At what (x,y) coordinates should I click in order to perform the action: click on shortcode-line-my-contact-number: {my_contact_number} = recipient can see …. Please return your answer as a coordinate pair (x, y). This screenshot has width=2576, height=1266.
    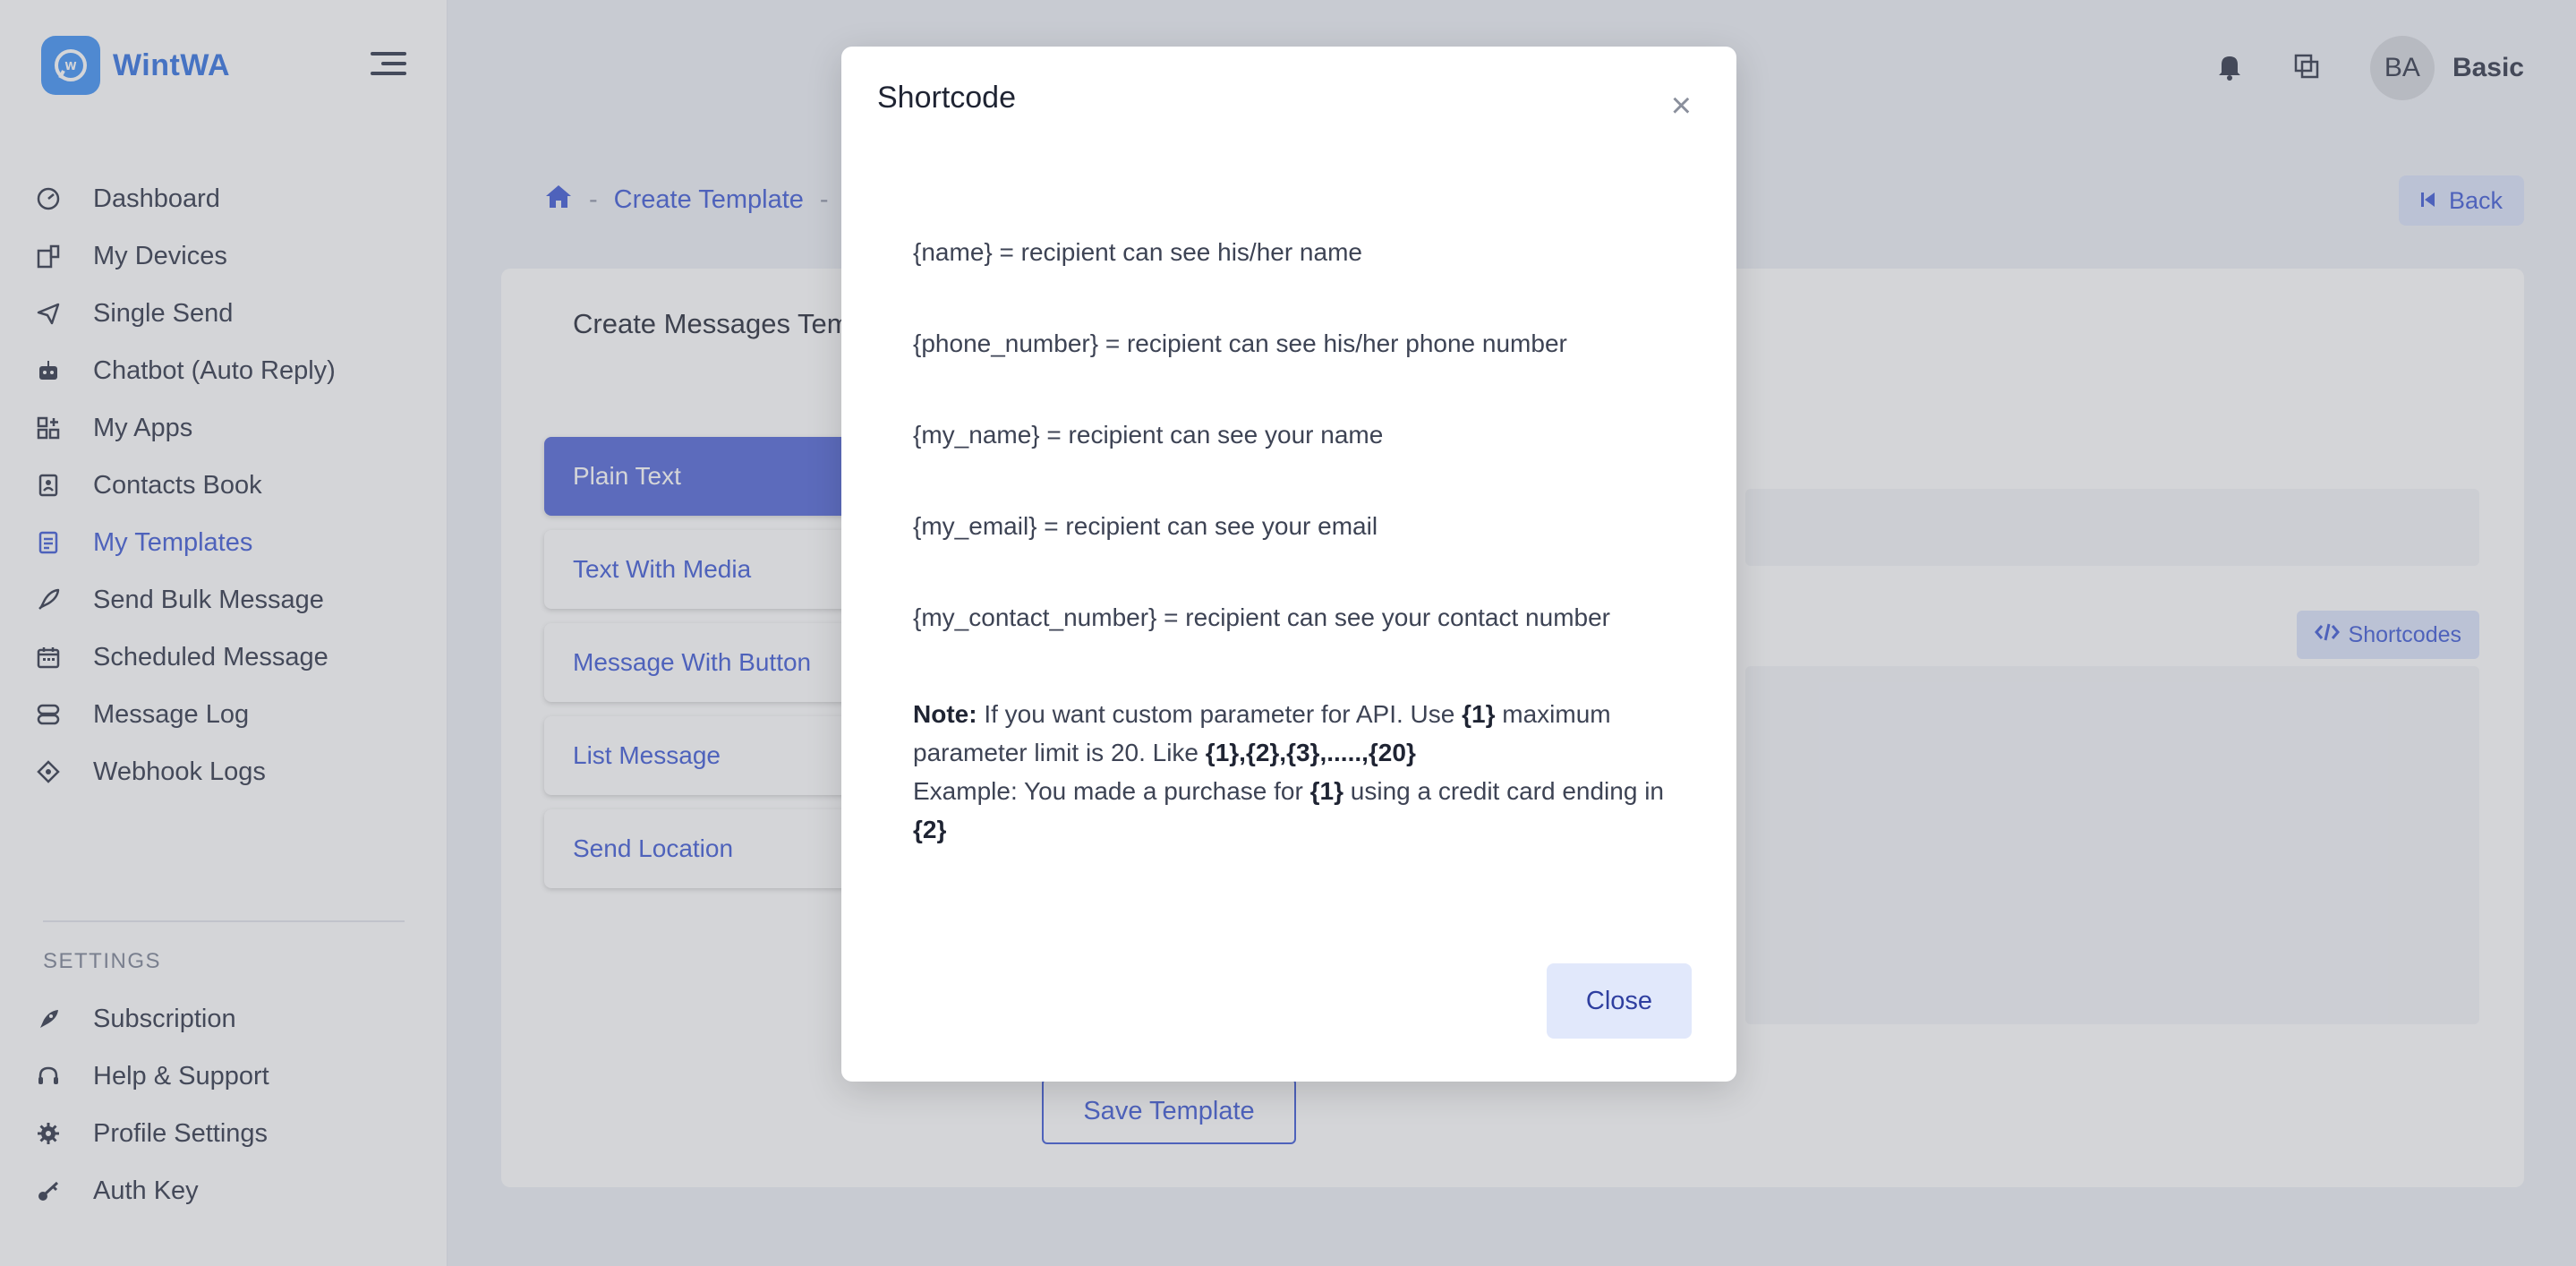
    Looking at the image, I should click on (1261, 617).